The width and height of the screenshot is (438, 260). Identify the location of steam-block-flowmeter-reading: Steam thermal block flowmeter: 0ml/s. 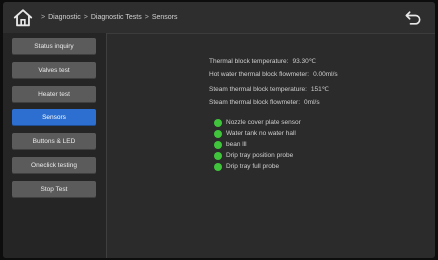
(264, 102).